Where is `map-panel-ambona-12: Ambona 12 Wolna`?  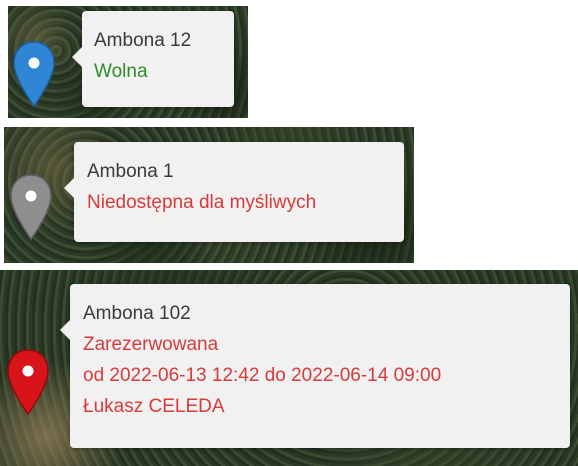 map-panel-ambona-12: Ambona 12 Wolna is located at coordinates (128, 62).